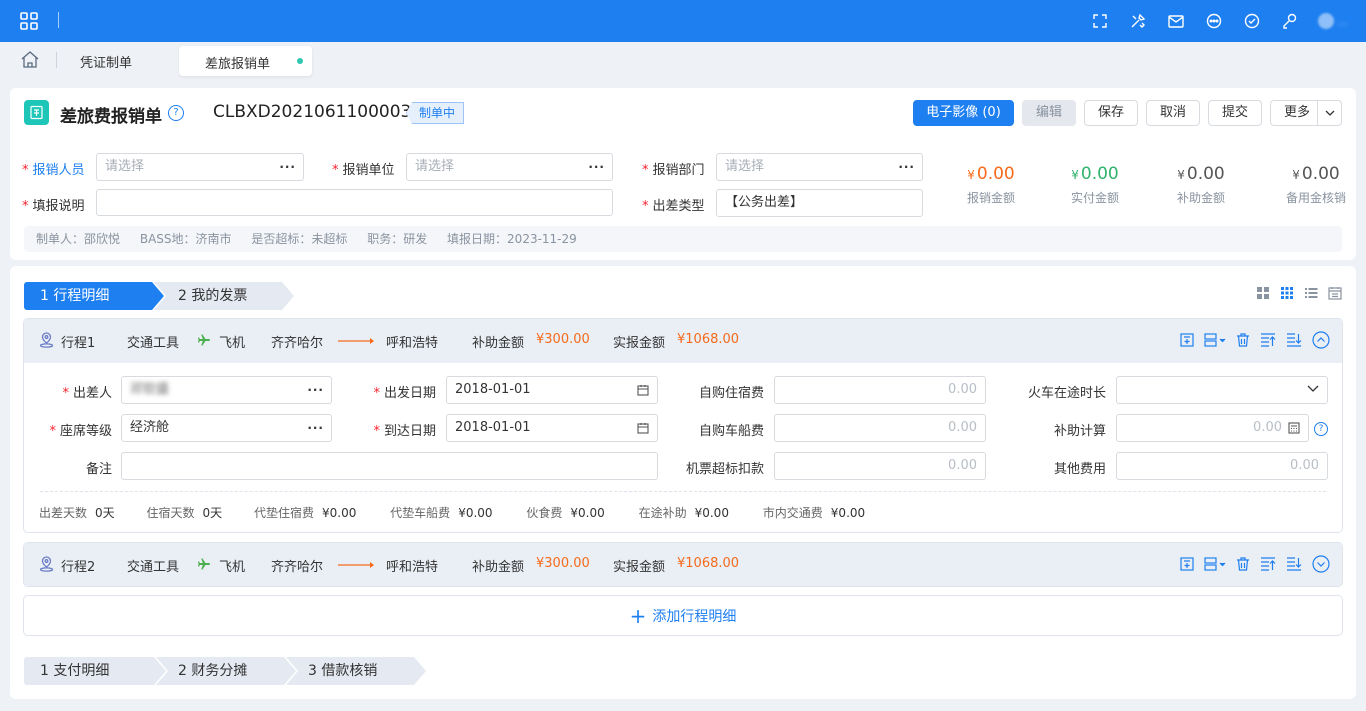  What do you see at coordinates (30, 59) in the screenshot?
I see `home-icon` at bounding box center [30, 59].